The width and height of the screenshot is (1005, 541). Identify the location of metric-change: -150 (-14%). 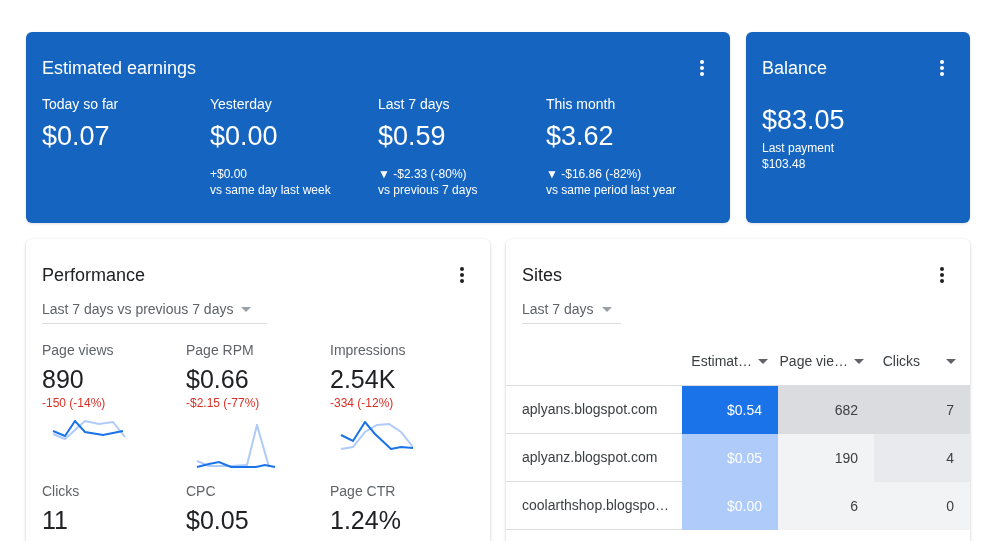
(74, 403).